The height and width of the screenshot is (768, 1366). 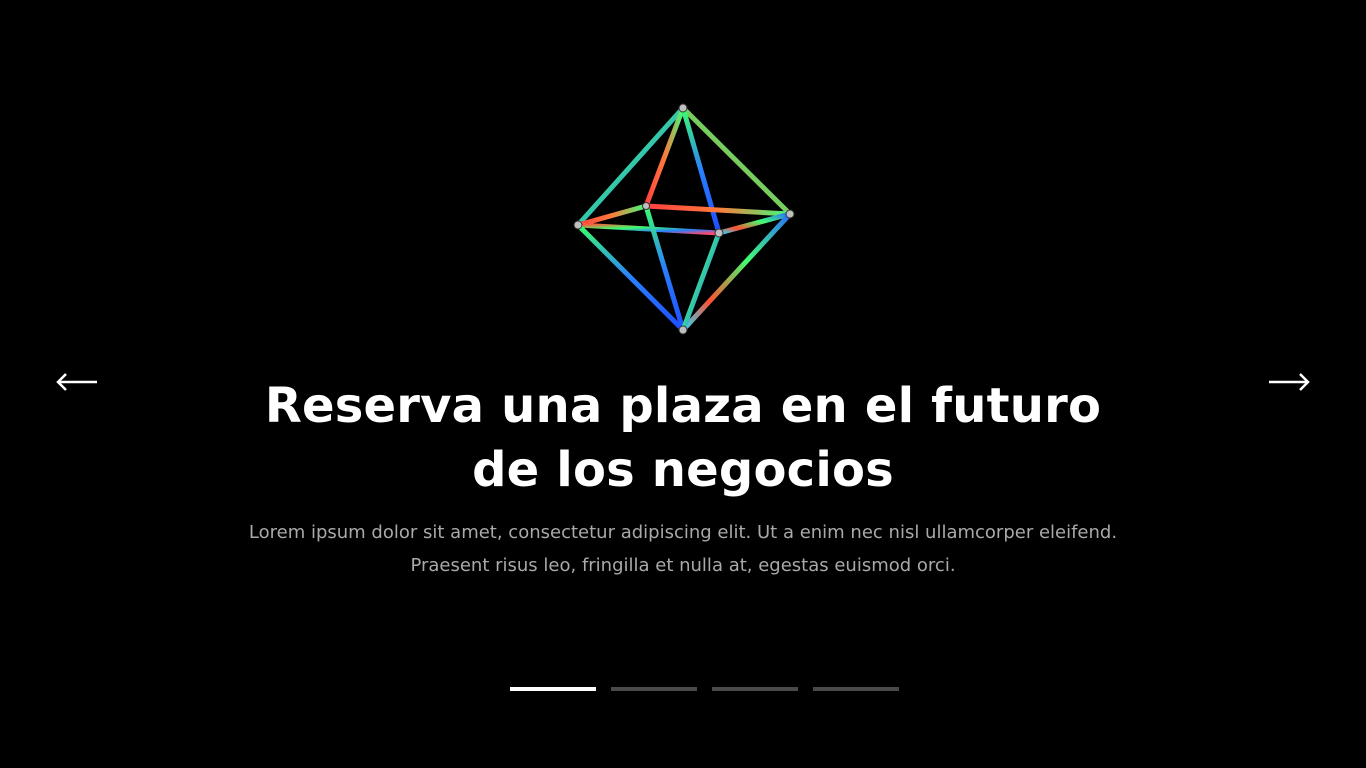 I want to click on arrow-right-icon, so click(x=1289, y=382).